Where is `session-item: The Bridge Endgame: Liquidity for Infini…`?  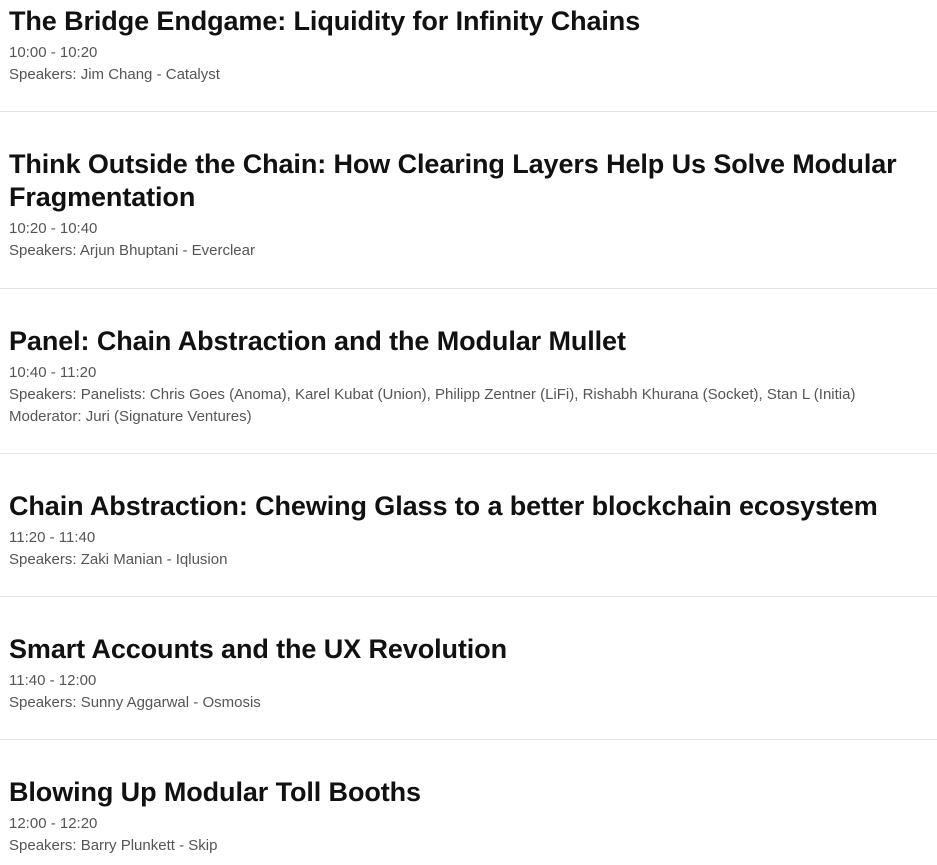
session-item: The Bridge Endgame: Liquidity for Infini… is located at coordinates (468, 55).